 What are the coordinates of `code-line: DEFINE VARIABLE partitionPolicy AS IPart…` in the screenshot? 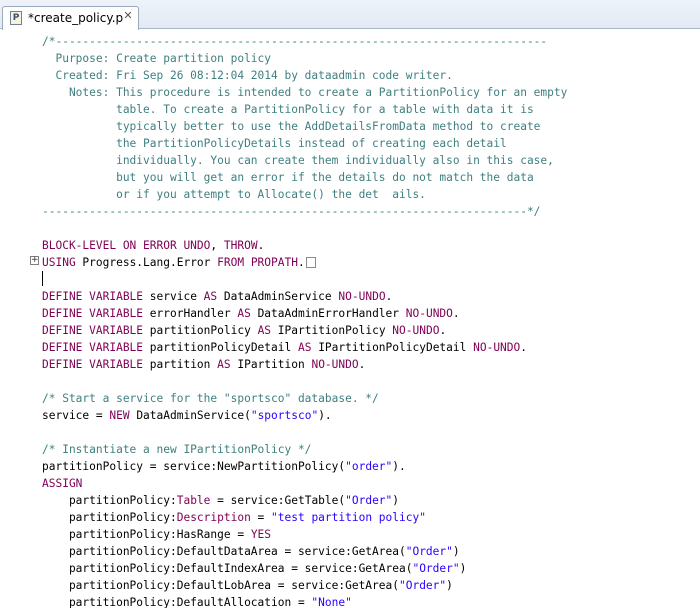 It's located at (371, 330).